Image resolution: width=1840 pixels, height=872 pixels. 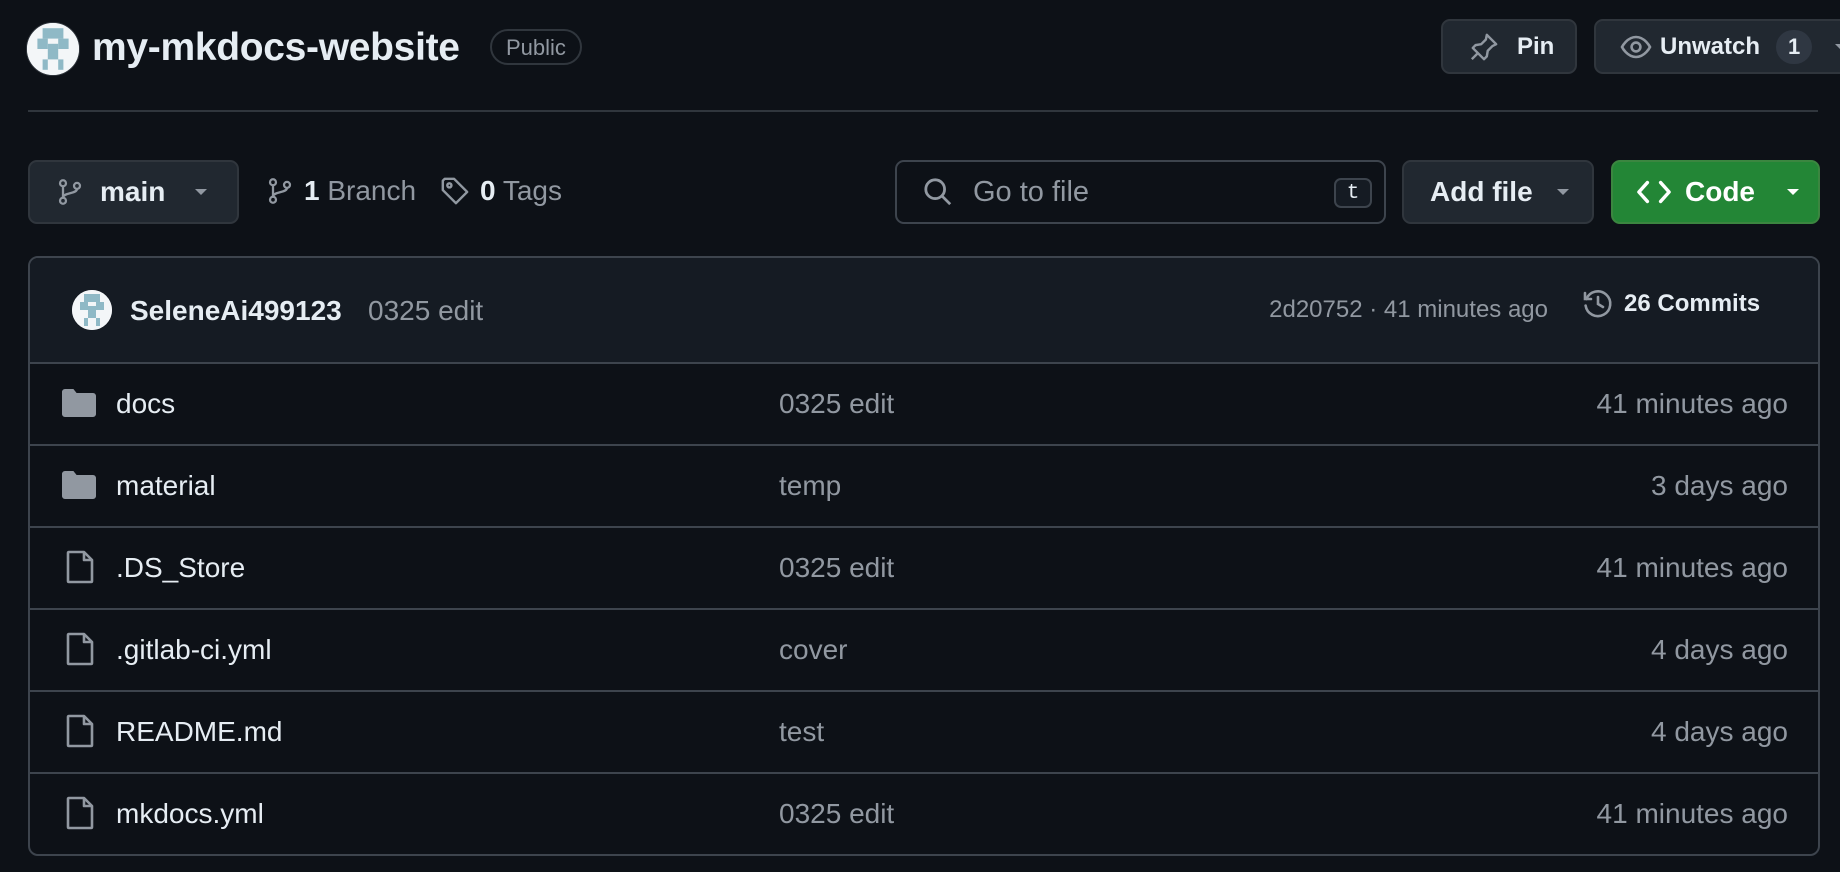 I want to click on file-commit-message: cover, so click(x=813, y=650).